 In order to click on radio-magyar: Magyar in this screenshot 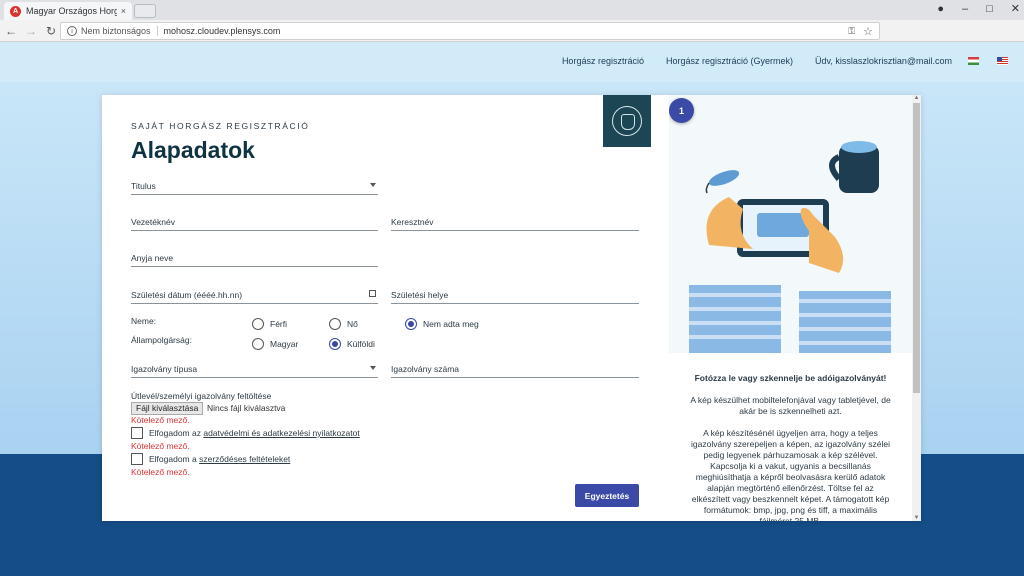, I will do `click(275, 344)`.